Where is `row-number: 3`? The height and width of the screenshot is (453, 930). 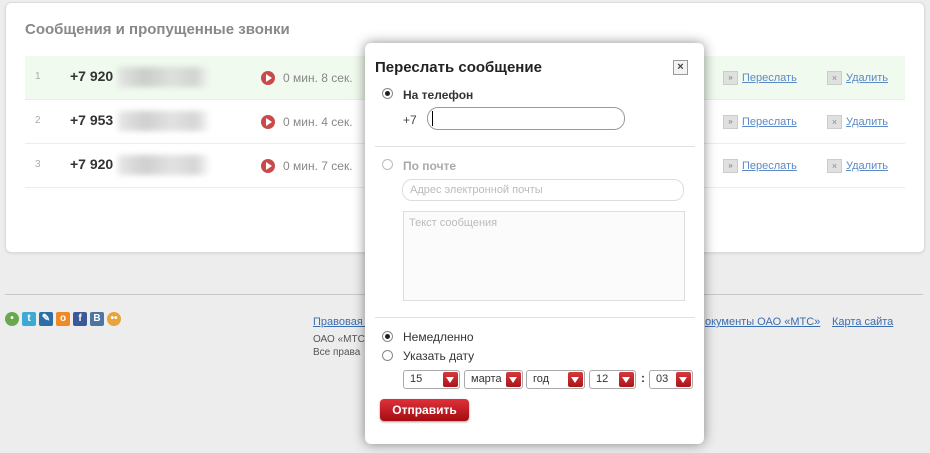
row-number: 3 is located at coordinates (38, 164).